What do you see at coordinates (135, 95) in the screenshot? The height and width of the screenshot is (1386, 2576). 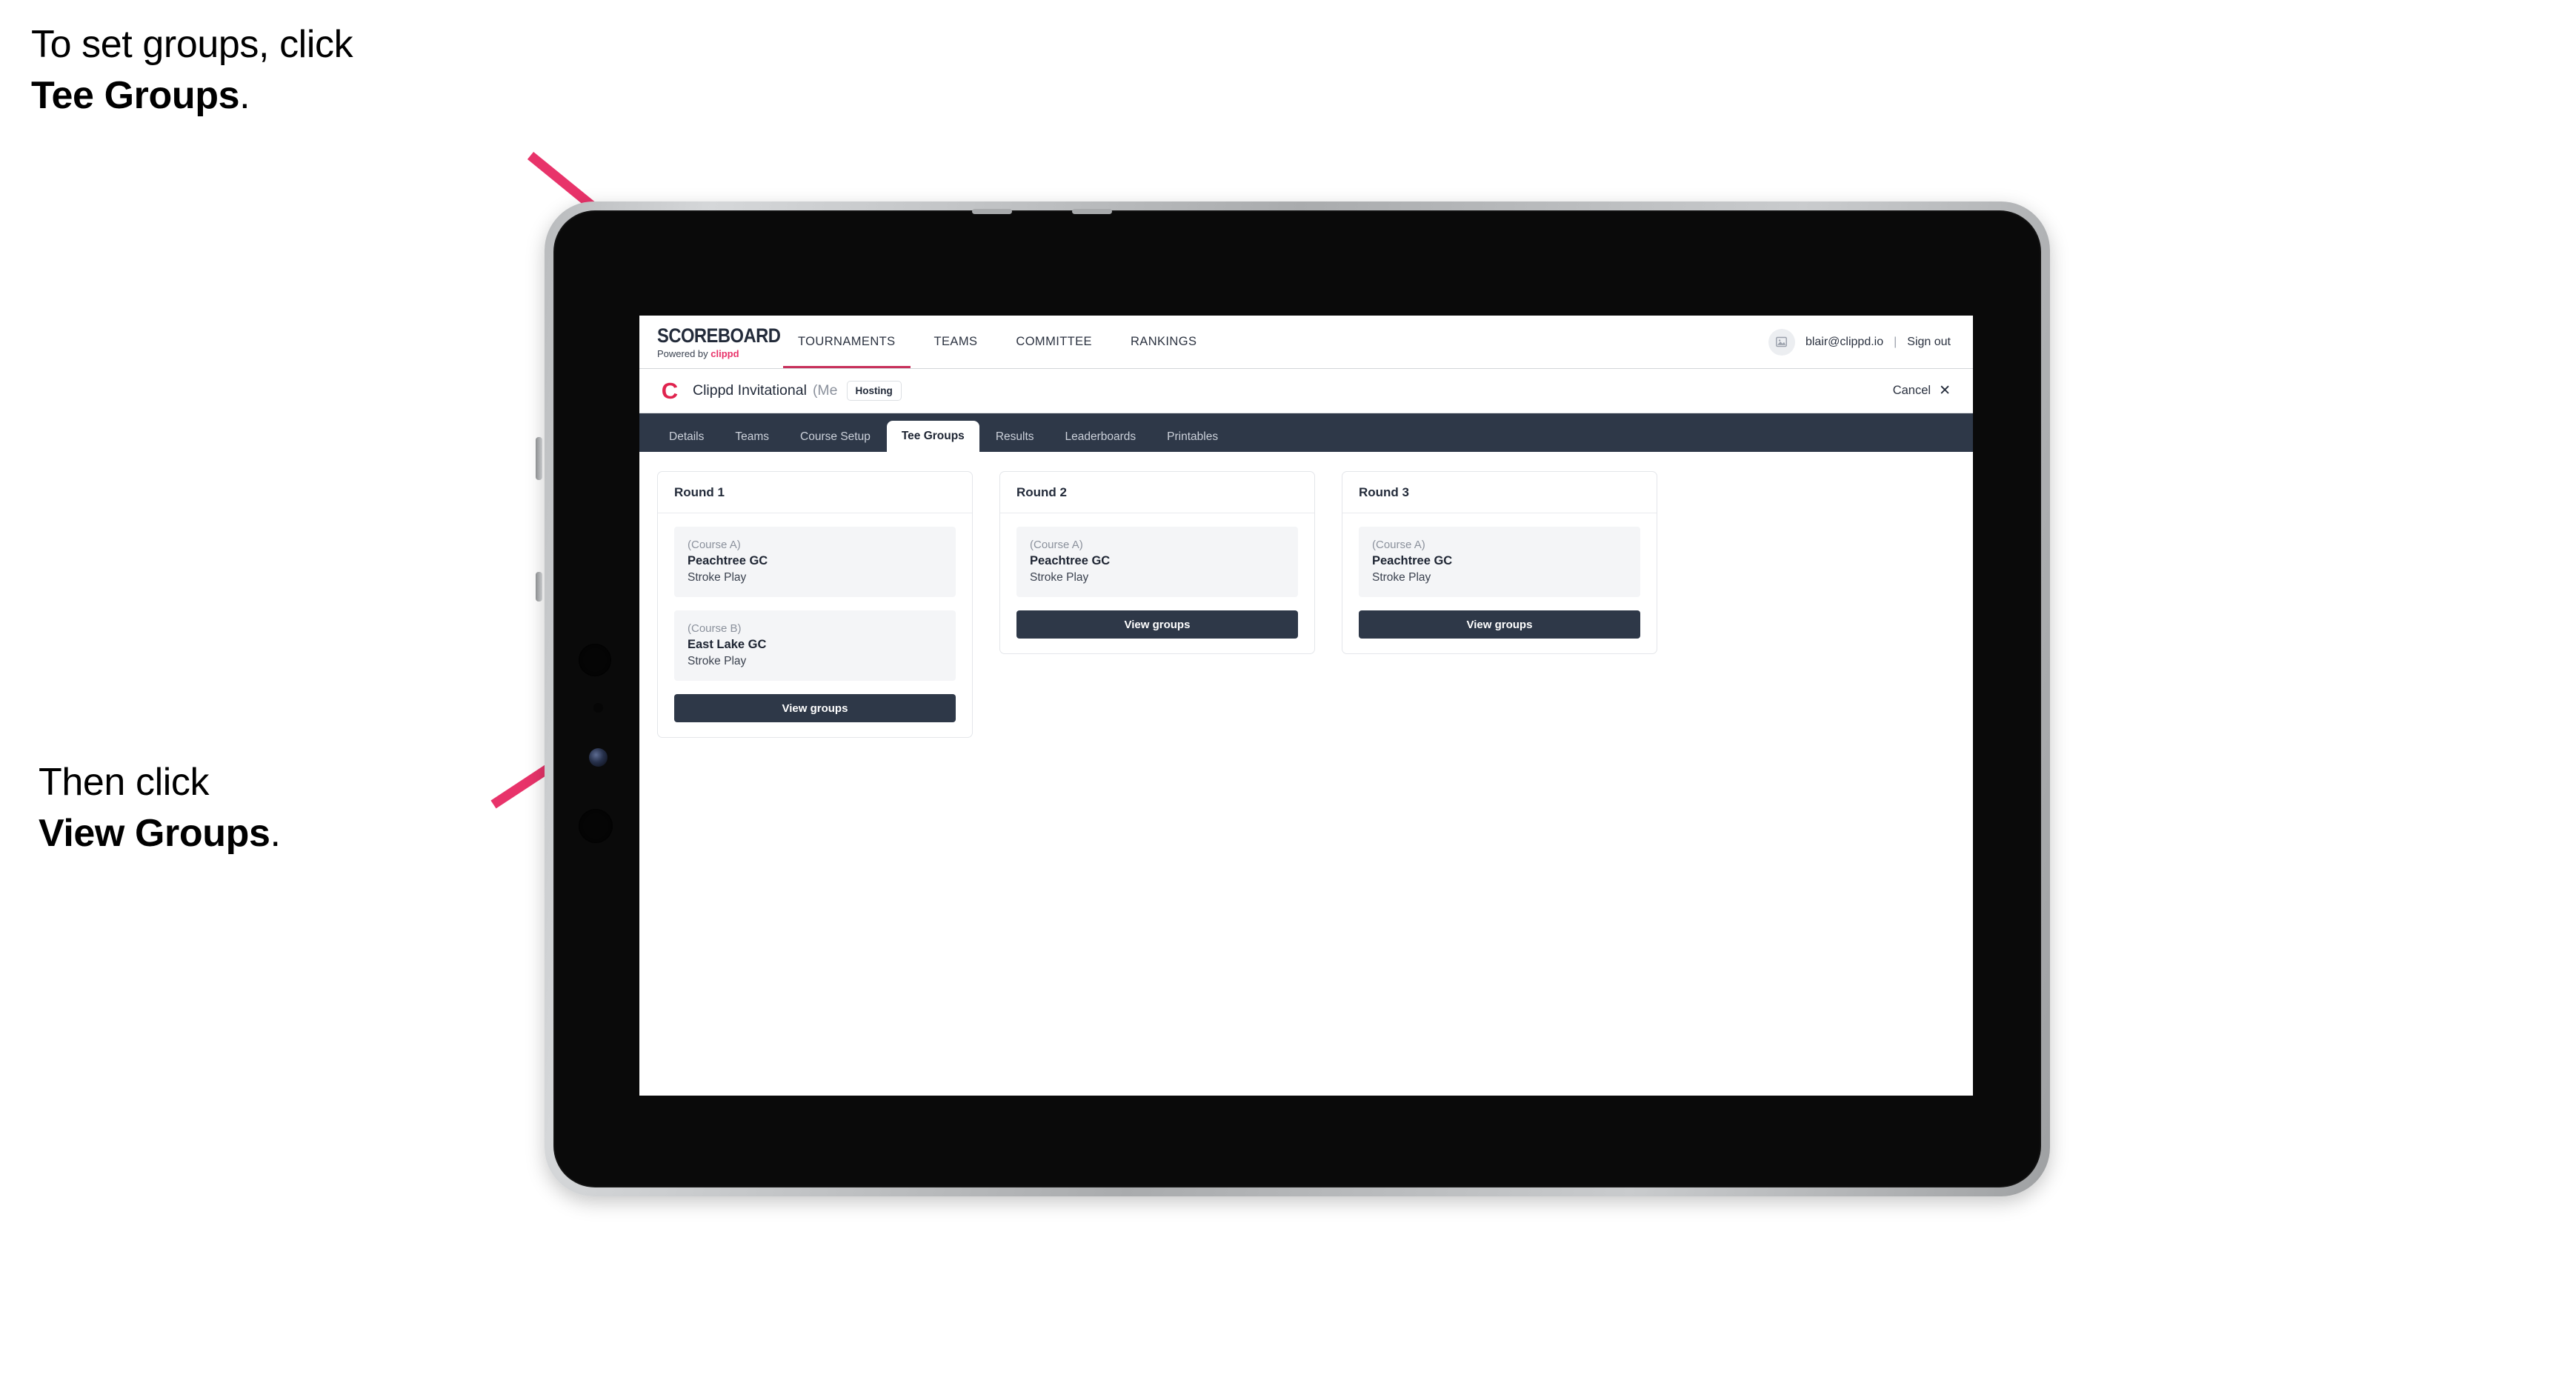 I see `callout-top-line2-bold: Tee Groups` at bounding box center [135, 95].